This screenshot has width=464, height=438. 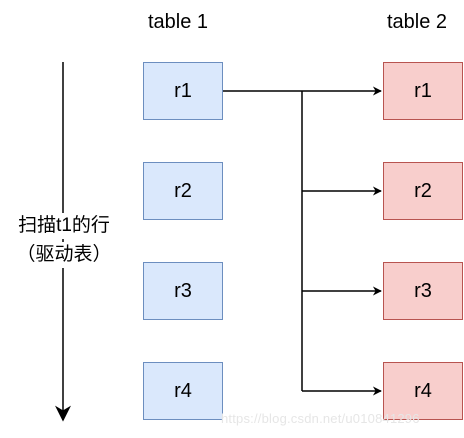 What do you see at coordinates (178, 22) in the screenshot?
I see `table1-title: table 1` at bounding box center [178, 22].